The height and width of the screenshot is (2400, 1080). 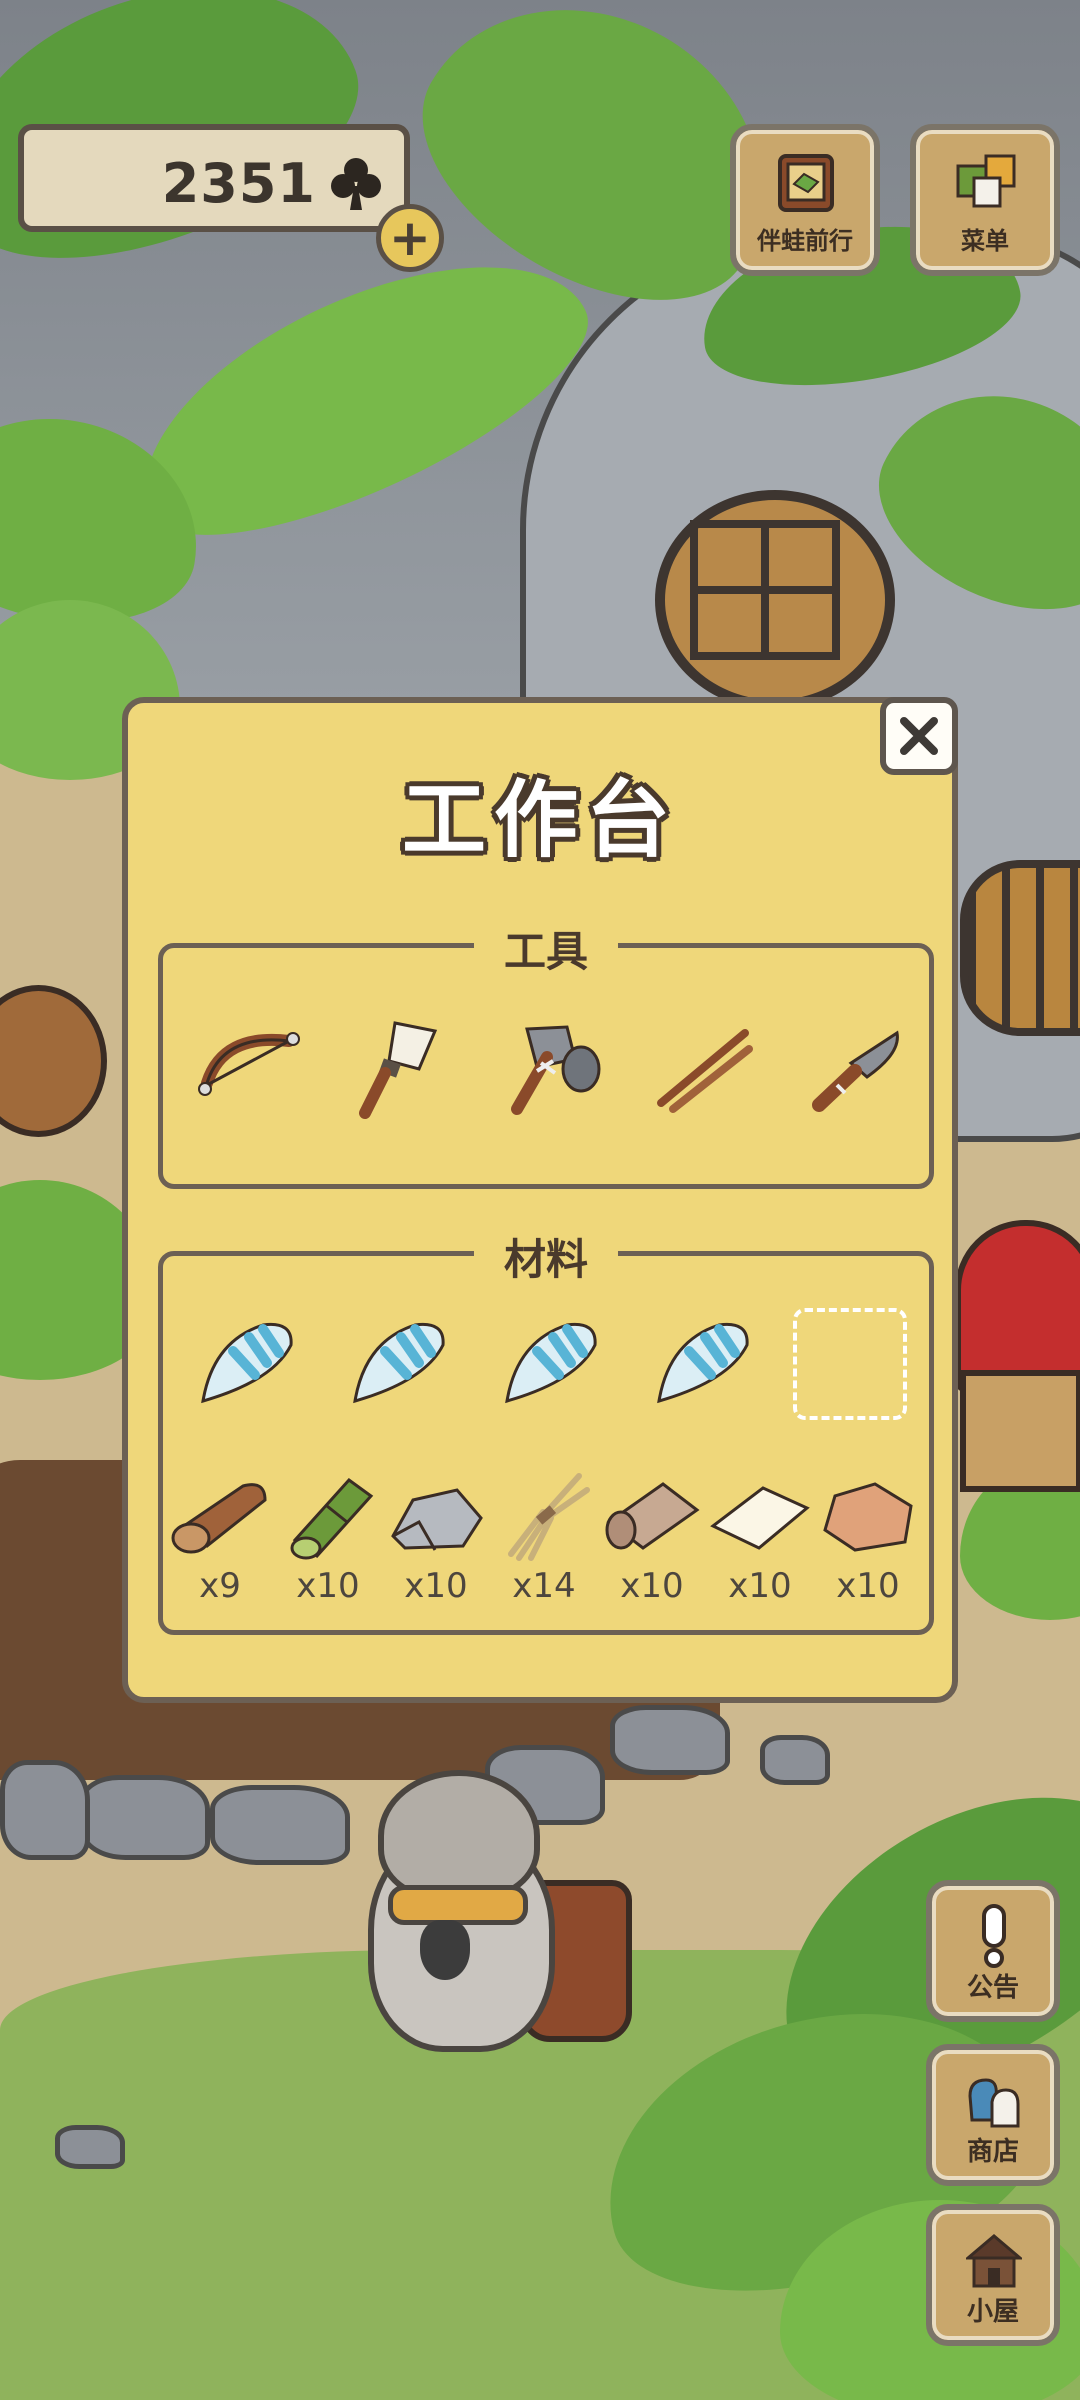 I want to click on brush-icon, so click(x=398, y=1070).